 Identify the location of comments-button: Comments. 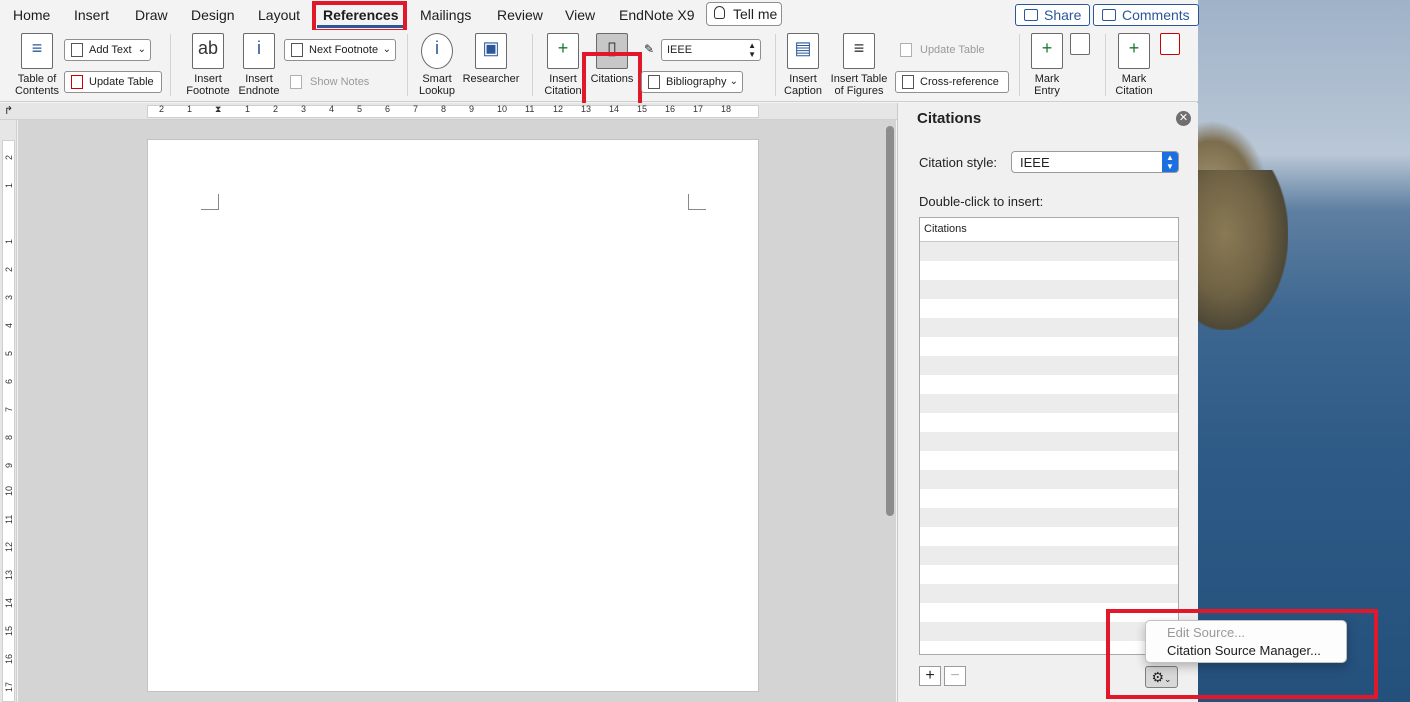
(1146, 15).